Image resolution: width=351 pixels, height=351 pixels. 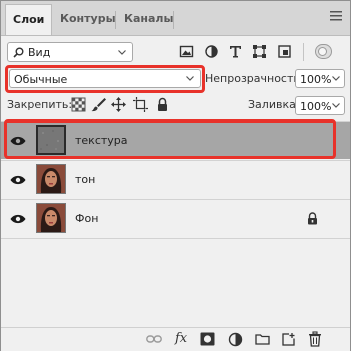 I want to click on smart-object-filter-icon, so click(x=284, y=51).